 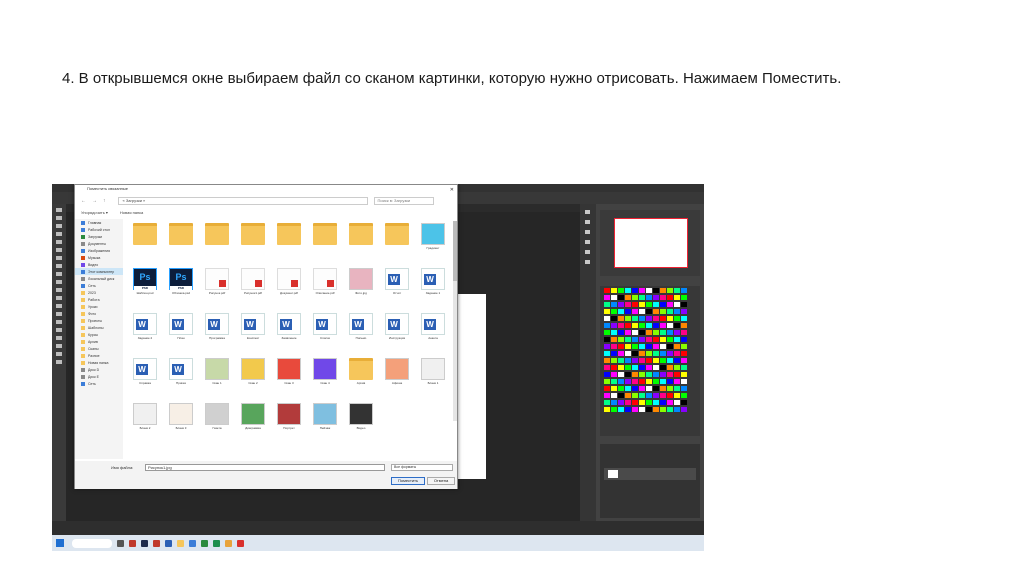 I want to click on file-item: Бланк 3, so click(x=181, y=423).